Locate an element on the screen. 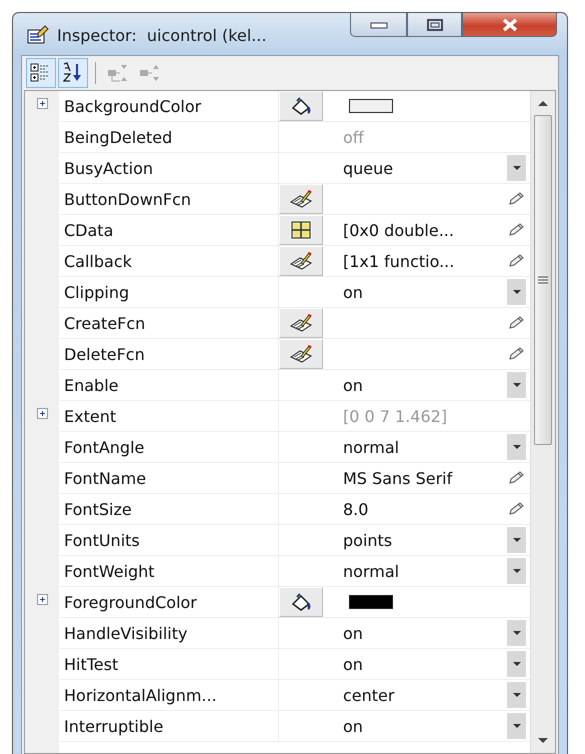 This screenshot has width=585, height=754. close-button is located at coordinates (509, 25).